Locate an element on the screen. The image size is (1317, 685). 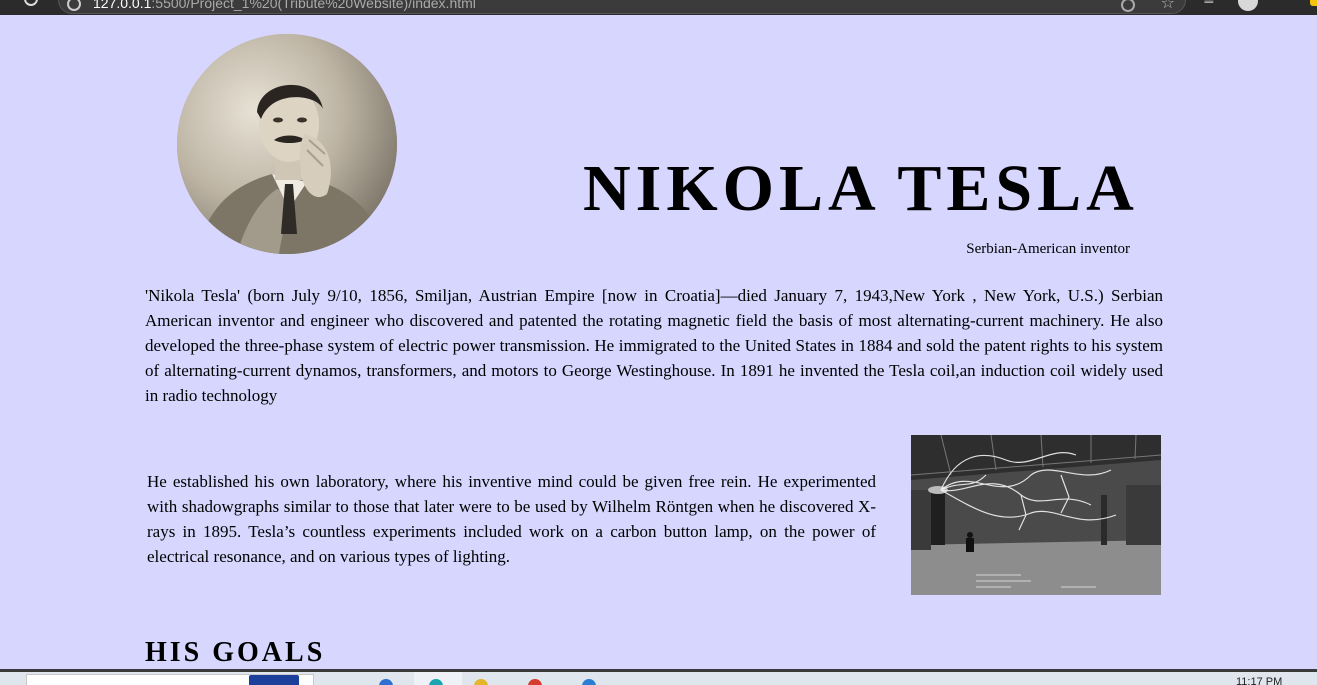
file-explorer-icon is located at coordinates (386, 682).